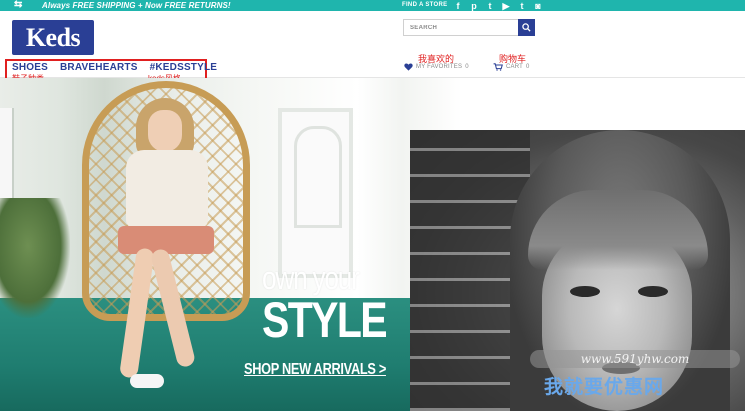  I want to click on cart-label: CART, so click(515, 67).